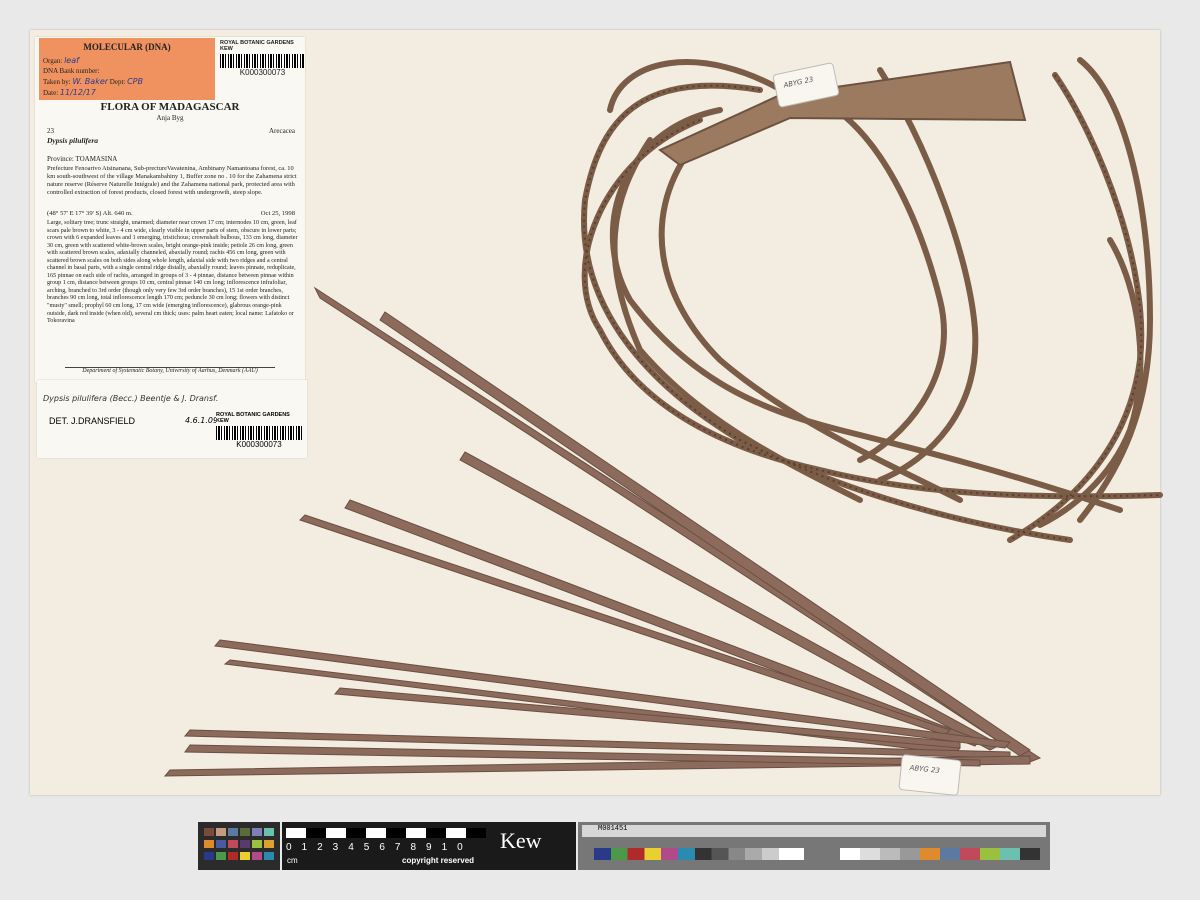 This screenshot has height=900, width=1200. What do you see at coordinates (386, 833) in the screenshot?
I see `cm-ruler` at bounding box center [386, 833].